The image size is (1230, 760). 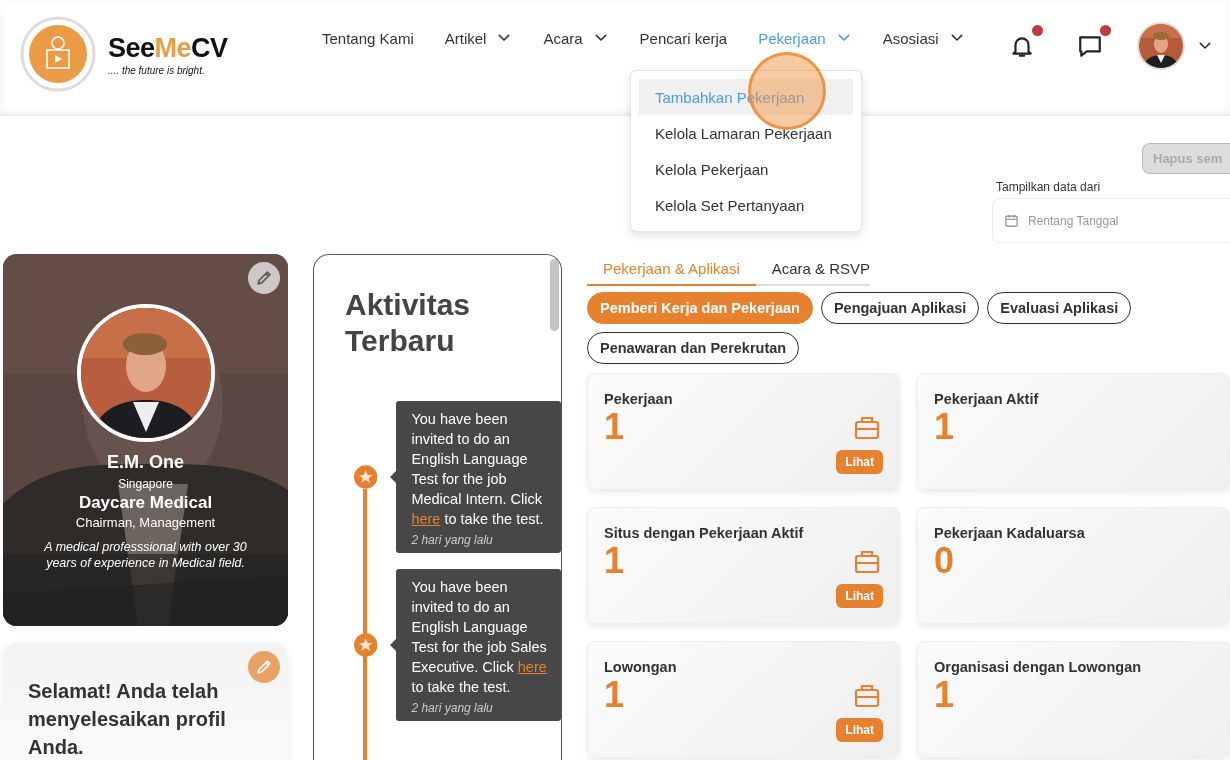 I want to click on stat-title: Pekerjaan Aktif, so click(x=987, y=399).